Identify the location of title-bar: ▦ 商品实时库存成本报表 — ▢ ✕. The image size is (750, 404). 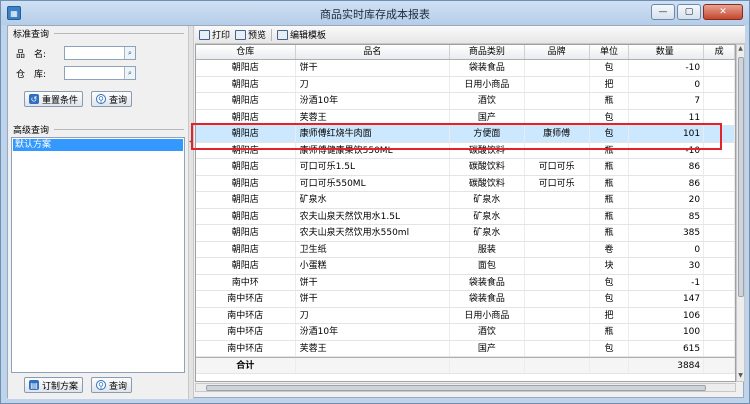
(375, 13).